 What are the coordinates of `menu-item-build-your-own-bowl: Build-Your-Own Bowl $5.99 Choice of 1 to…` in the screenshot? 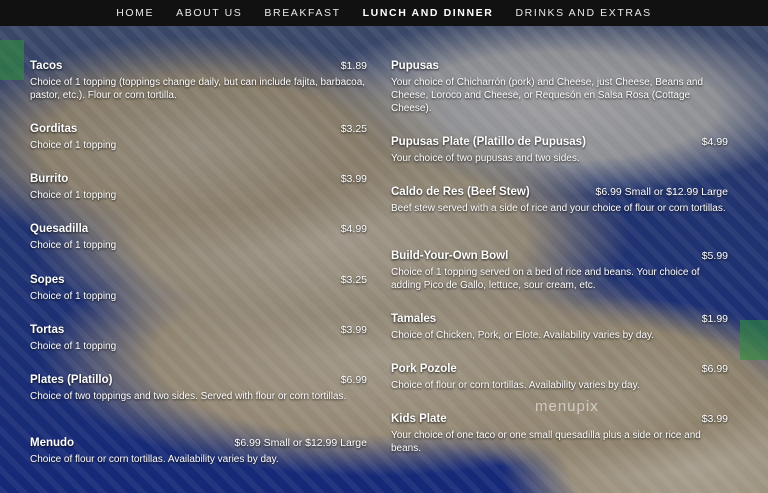 It's located at (559, 272).